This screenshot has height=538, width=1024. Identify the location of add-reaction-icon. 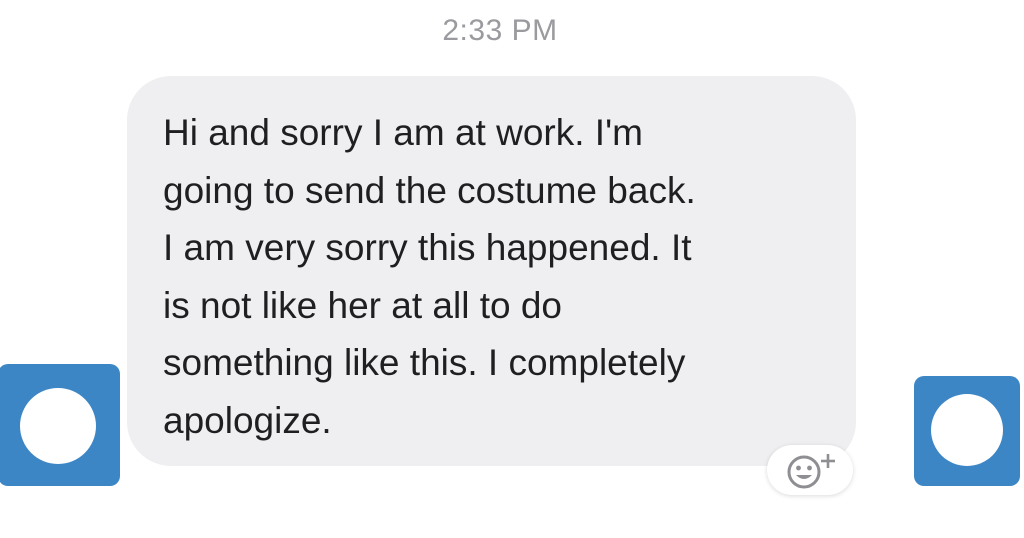
(811, 471).